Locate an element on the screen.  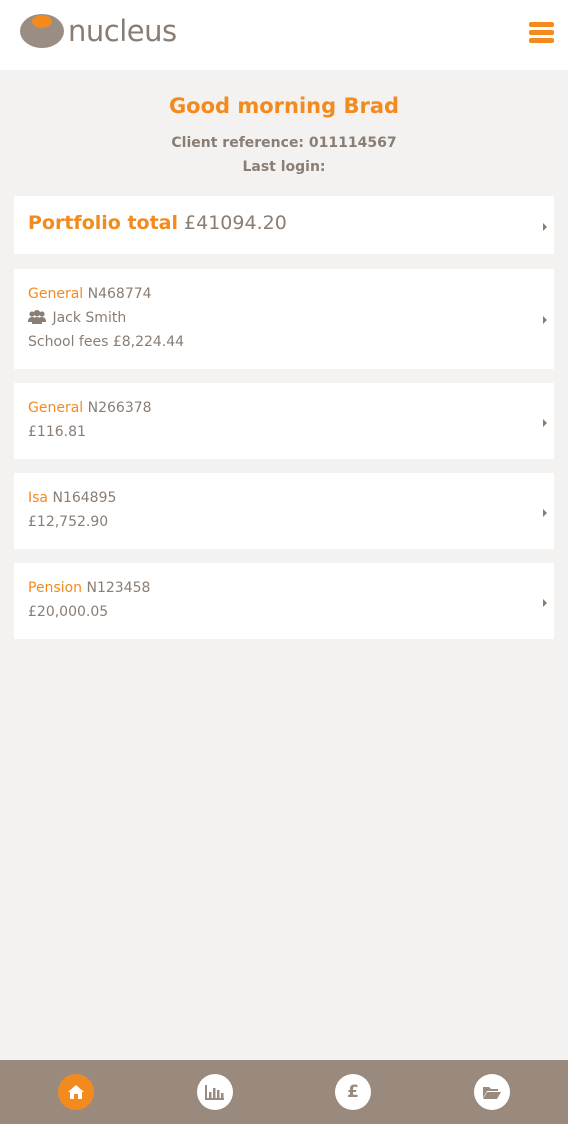
account-number: N266378 is located at coordinates (119, 408).